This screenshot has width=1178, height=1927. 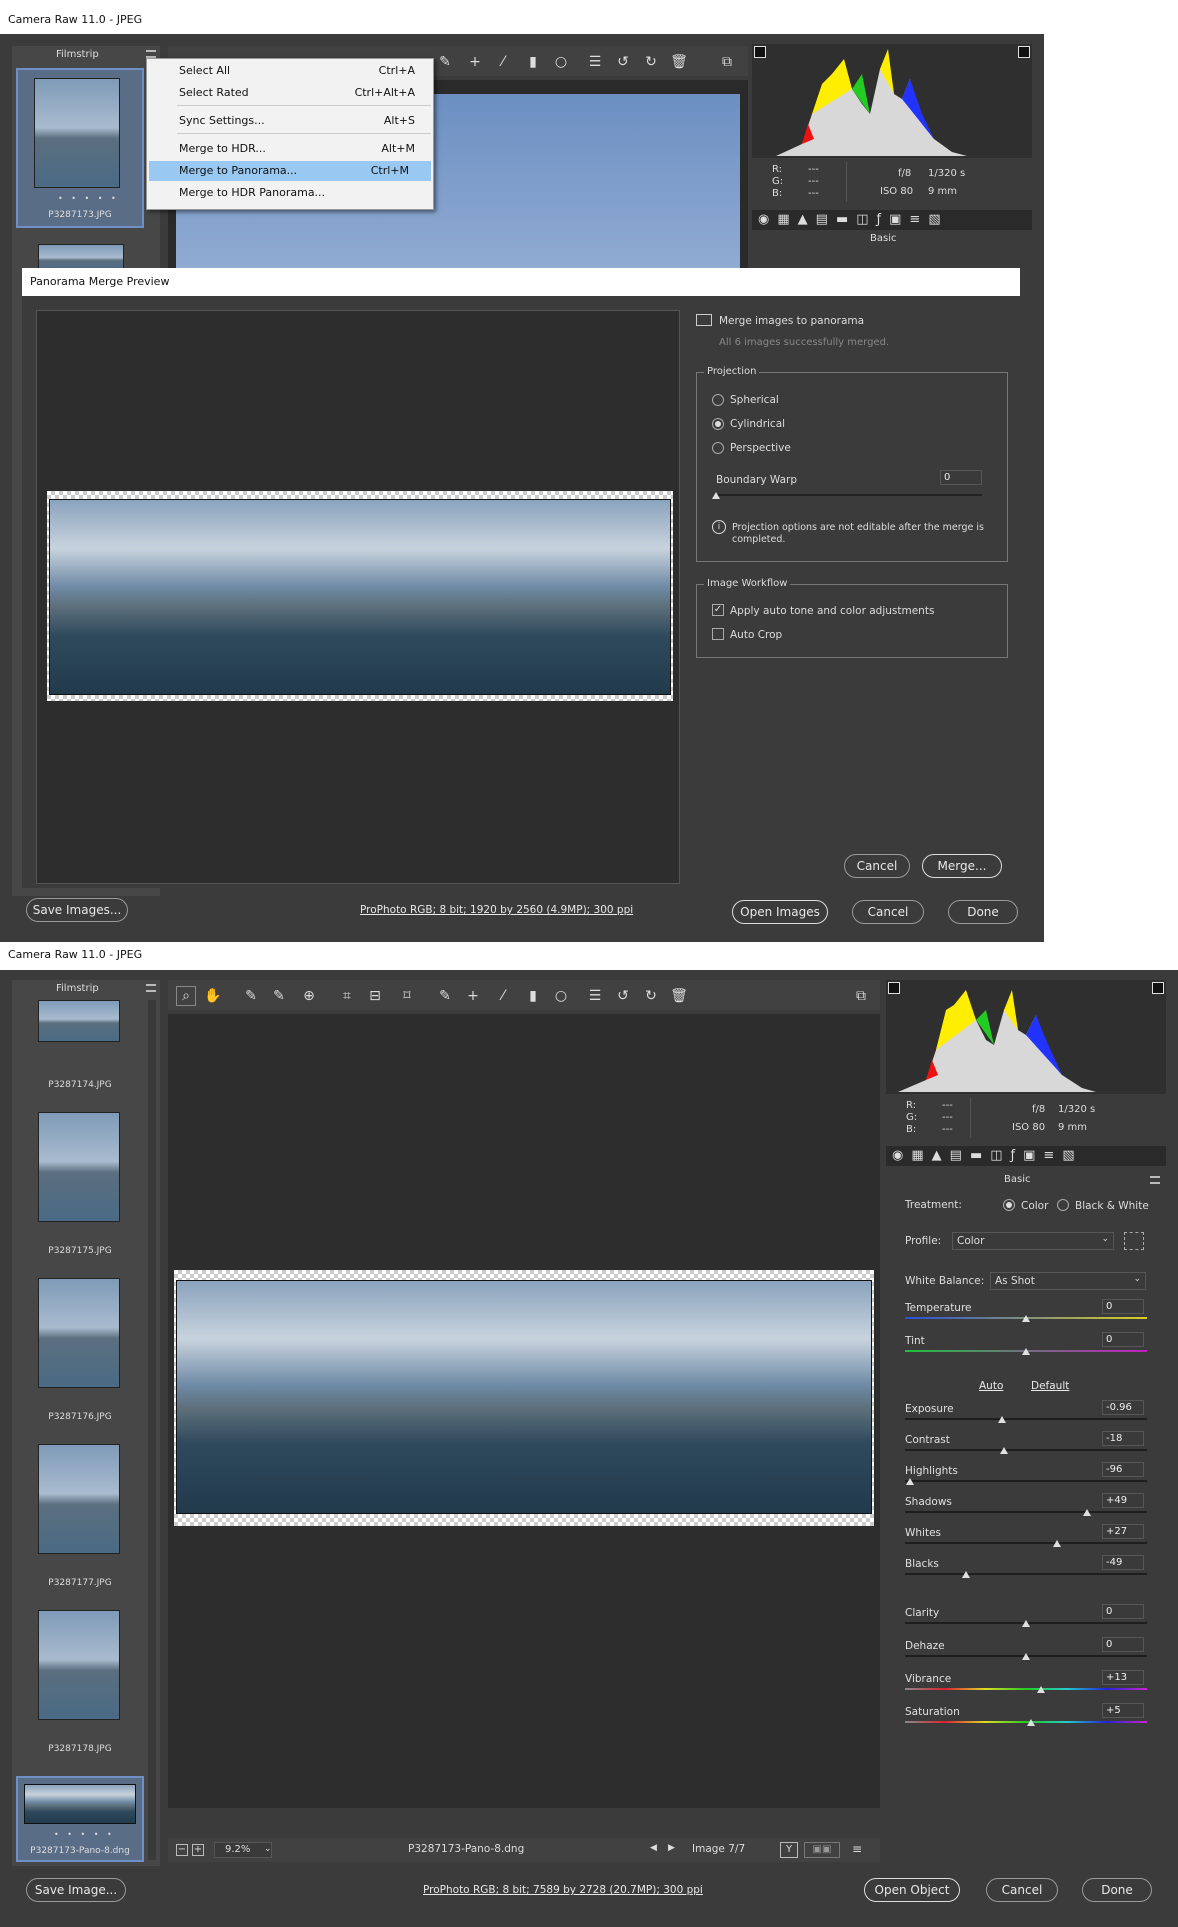 What do you see at coordinates (375, 996) in the screenshot?
I see `straighten-icon: ⊟` at bounding box center [375, 996].